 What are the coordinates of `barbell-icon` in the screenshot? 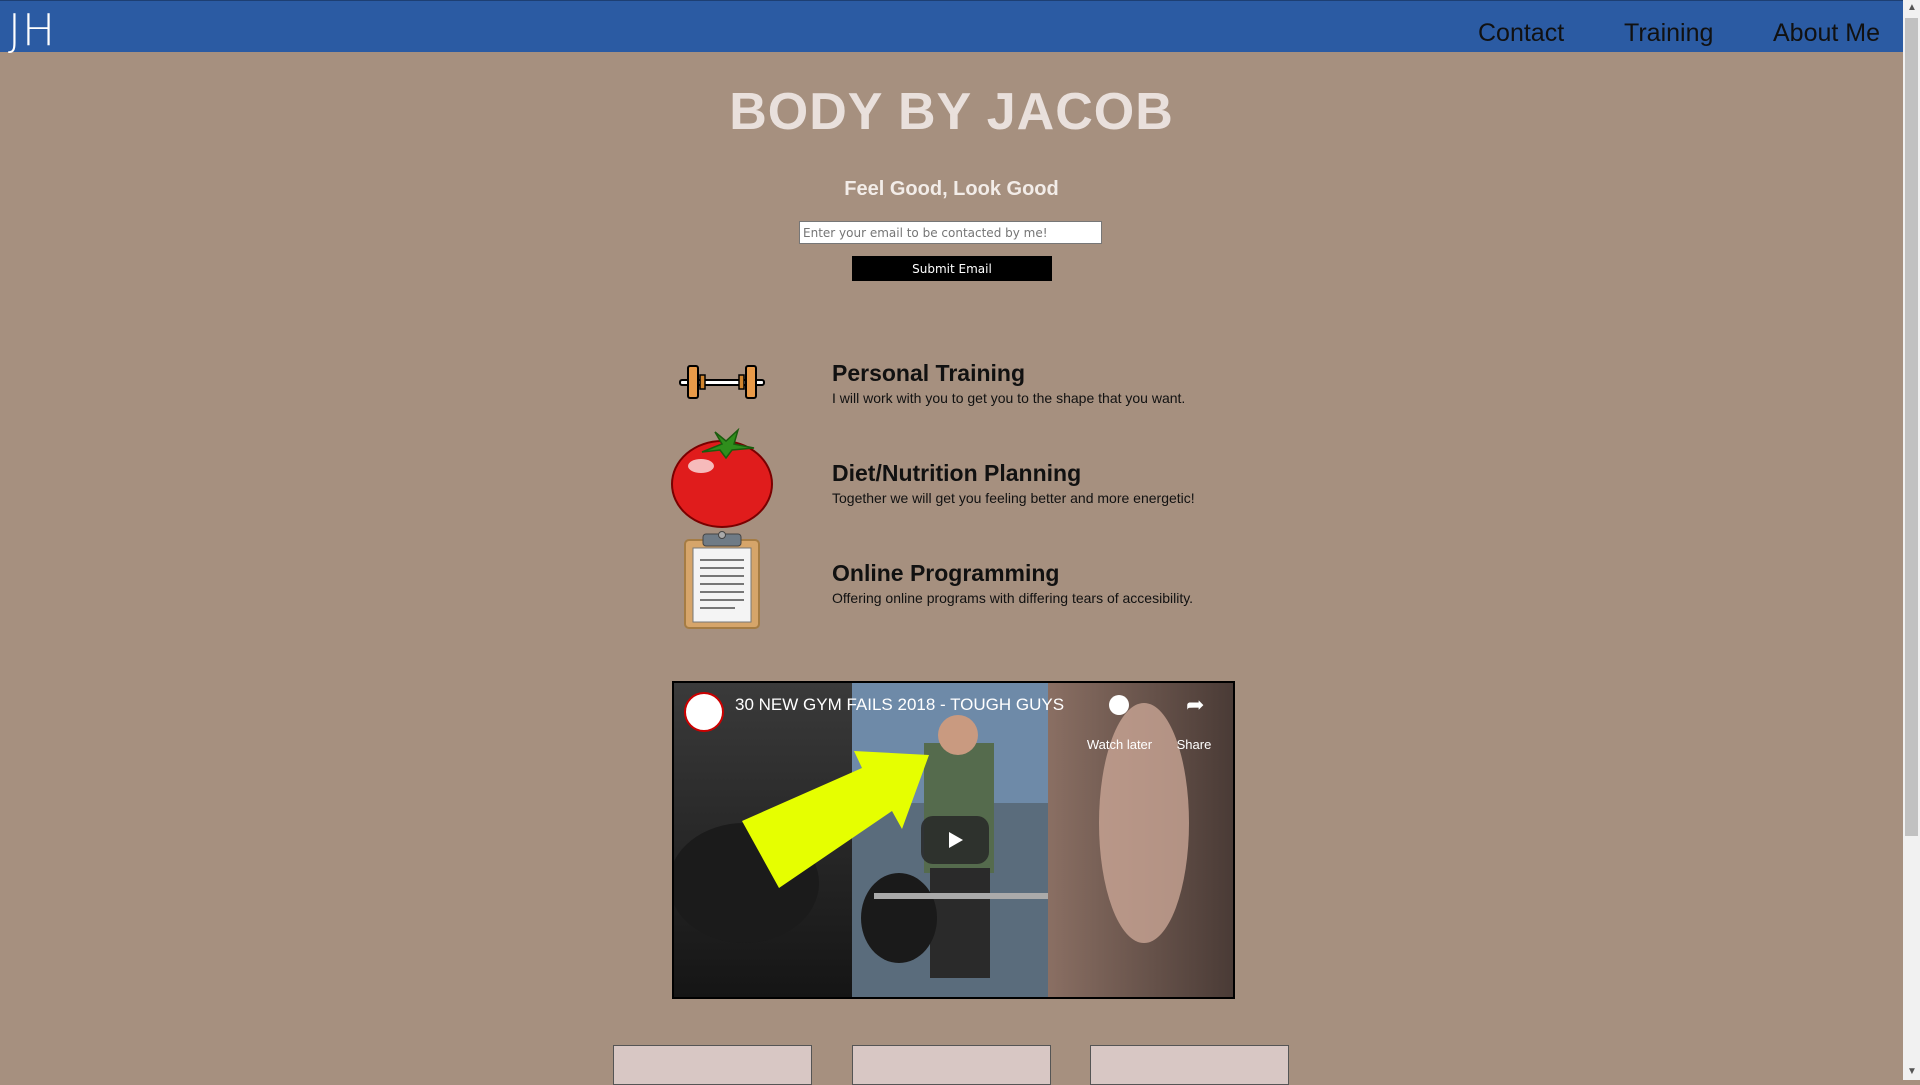 It's located at (722, 382).